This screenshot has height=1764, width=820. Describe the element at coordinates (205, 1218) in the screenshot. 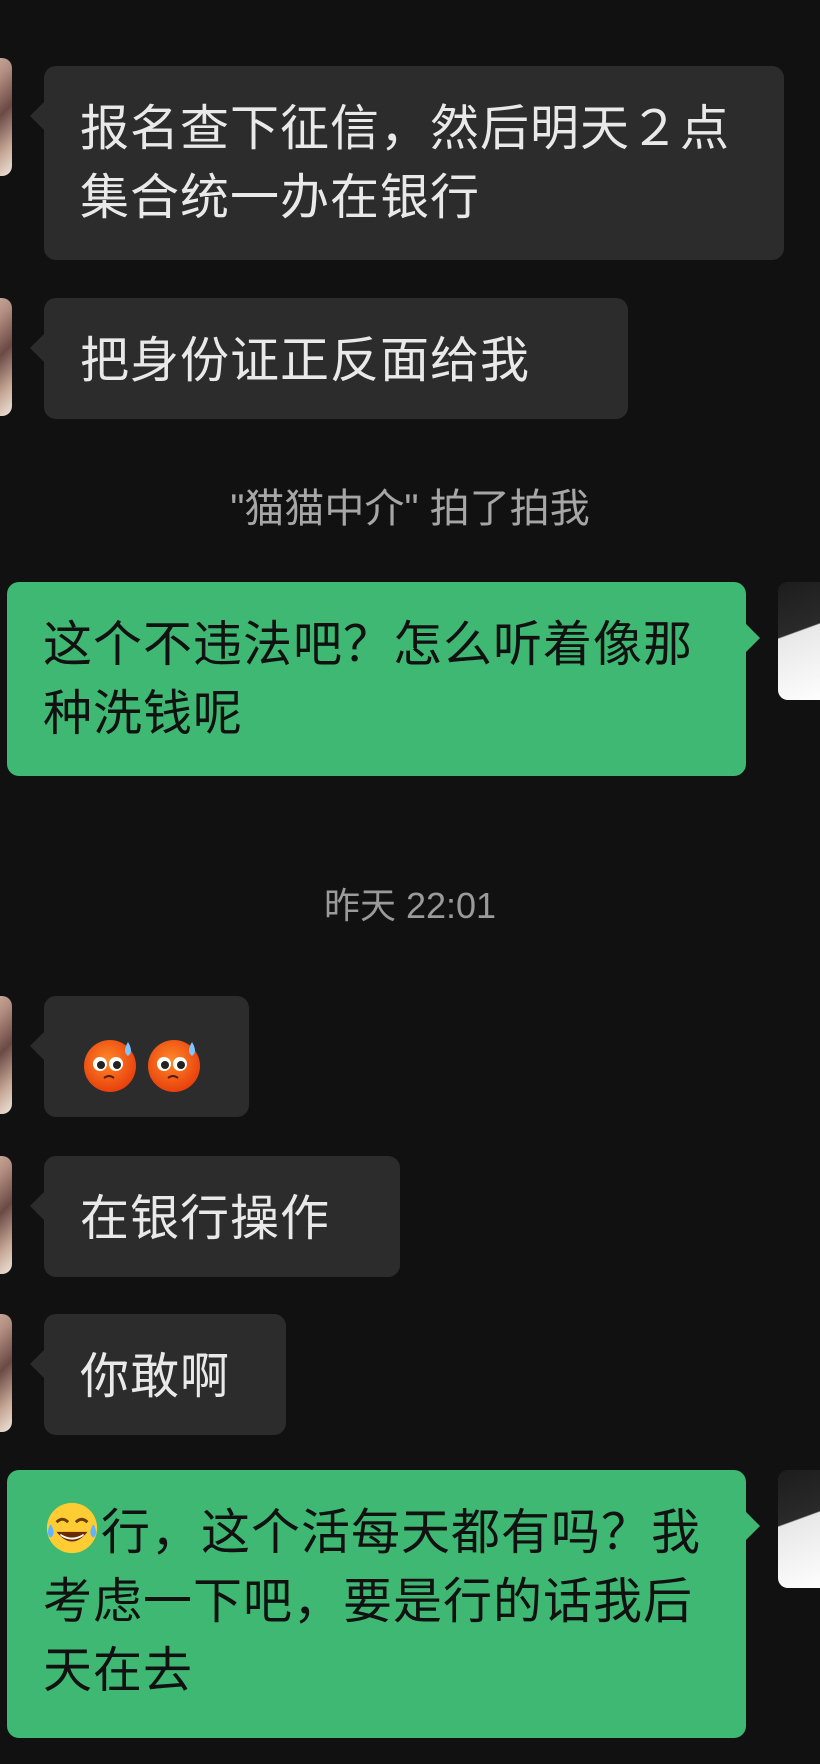

I see `message-text: 在银行操作` at that location.